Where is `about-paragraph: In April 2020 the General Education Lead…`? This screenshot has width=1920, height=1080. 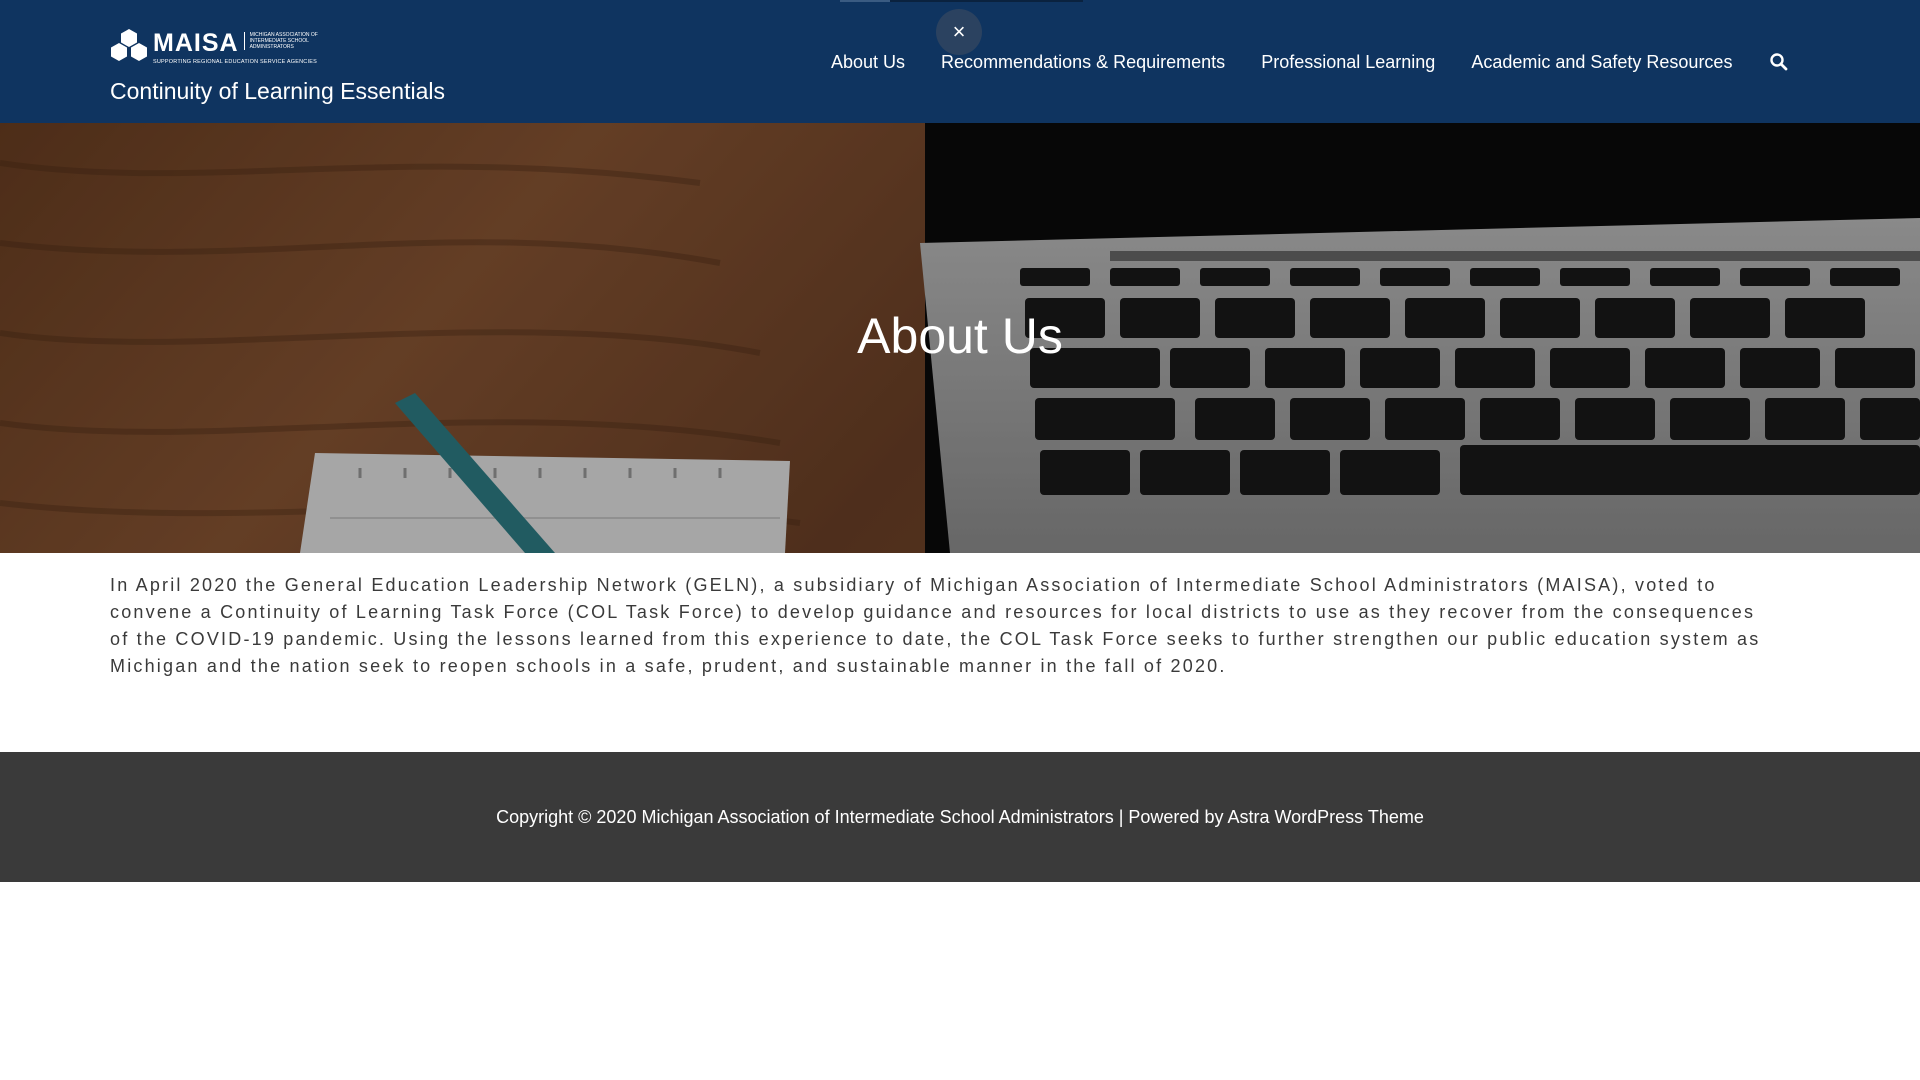 about-paragraph: In April 2020 the General Education Lead… is located at coordinates (935, 625).